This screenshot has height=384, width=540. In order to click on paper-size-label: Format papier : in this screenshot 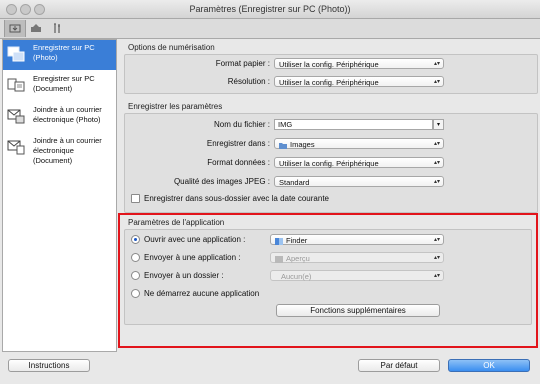, I will do `click(242, 63)`.